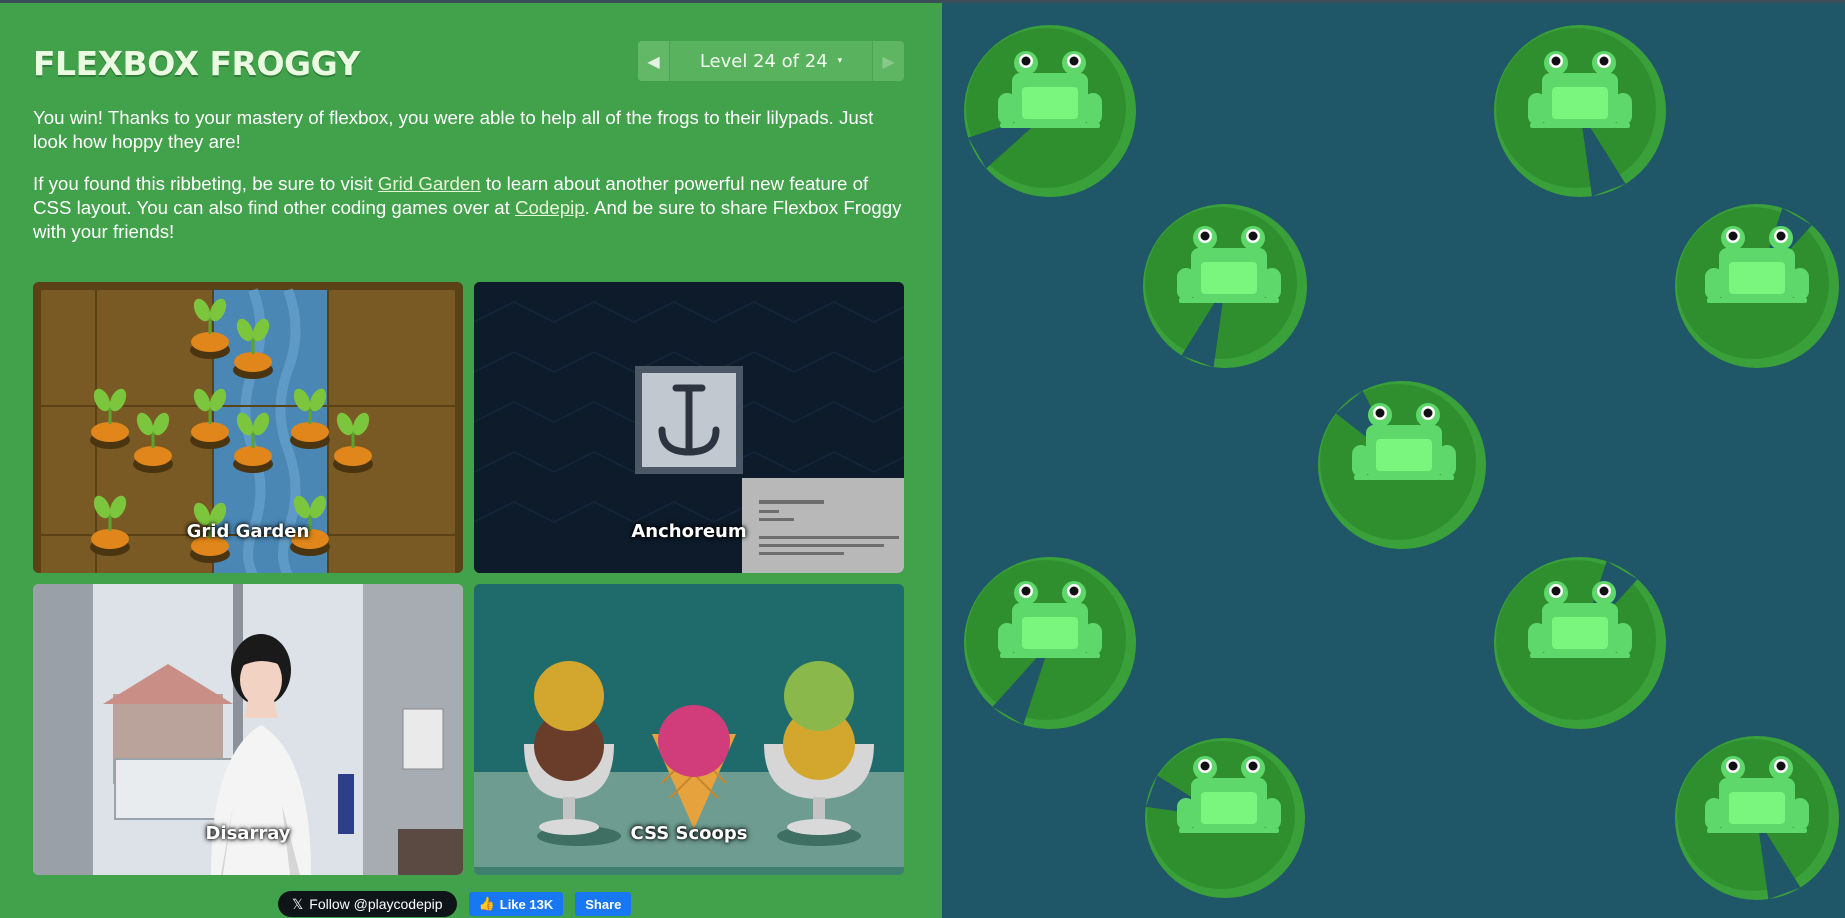  Describe the element at coordinates (689, 729) in the screenshot. I see `game-tile-css-scoops: CSS Scoops` at that location.